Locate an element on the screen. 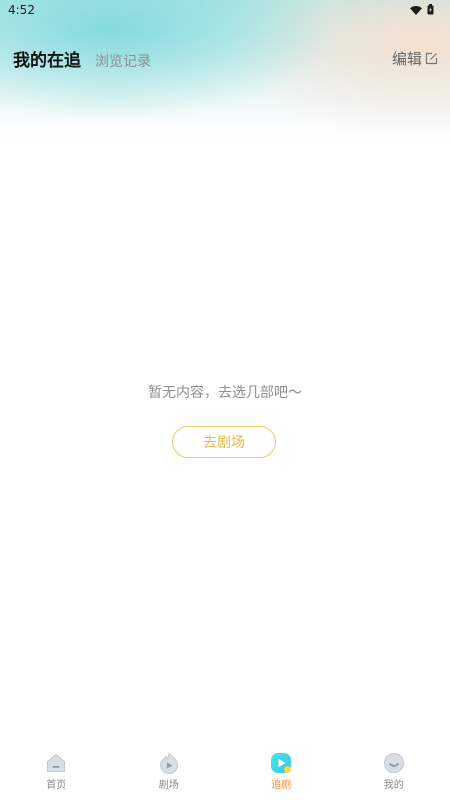 This screenshot has width=450, height=800. profile-icon is located at coordinates (393, 763).